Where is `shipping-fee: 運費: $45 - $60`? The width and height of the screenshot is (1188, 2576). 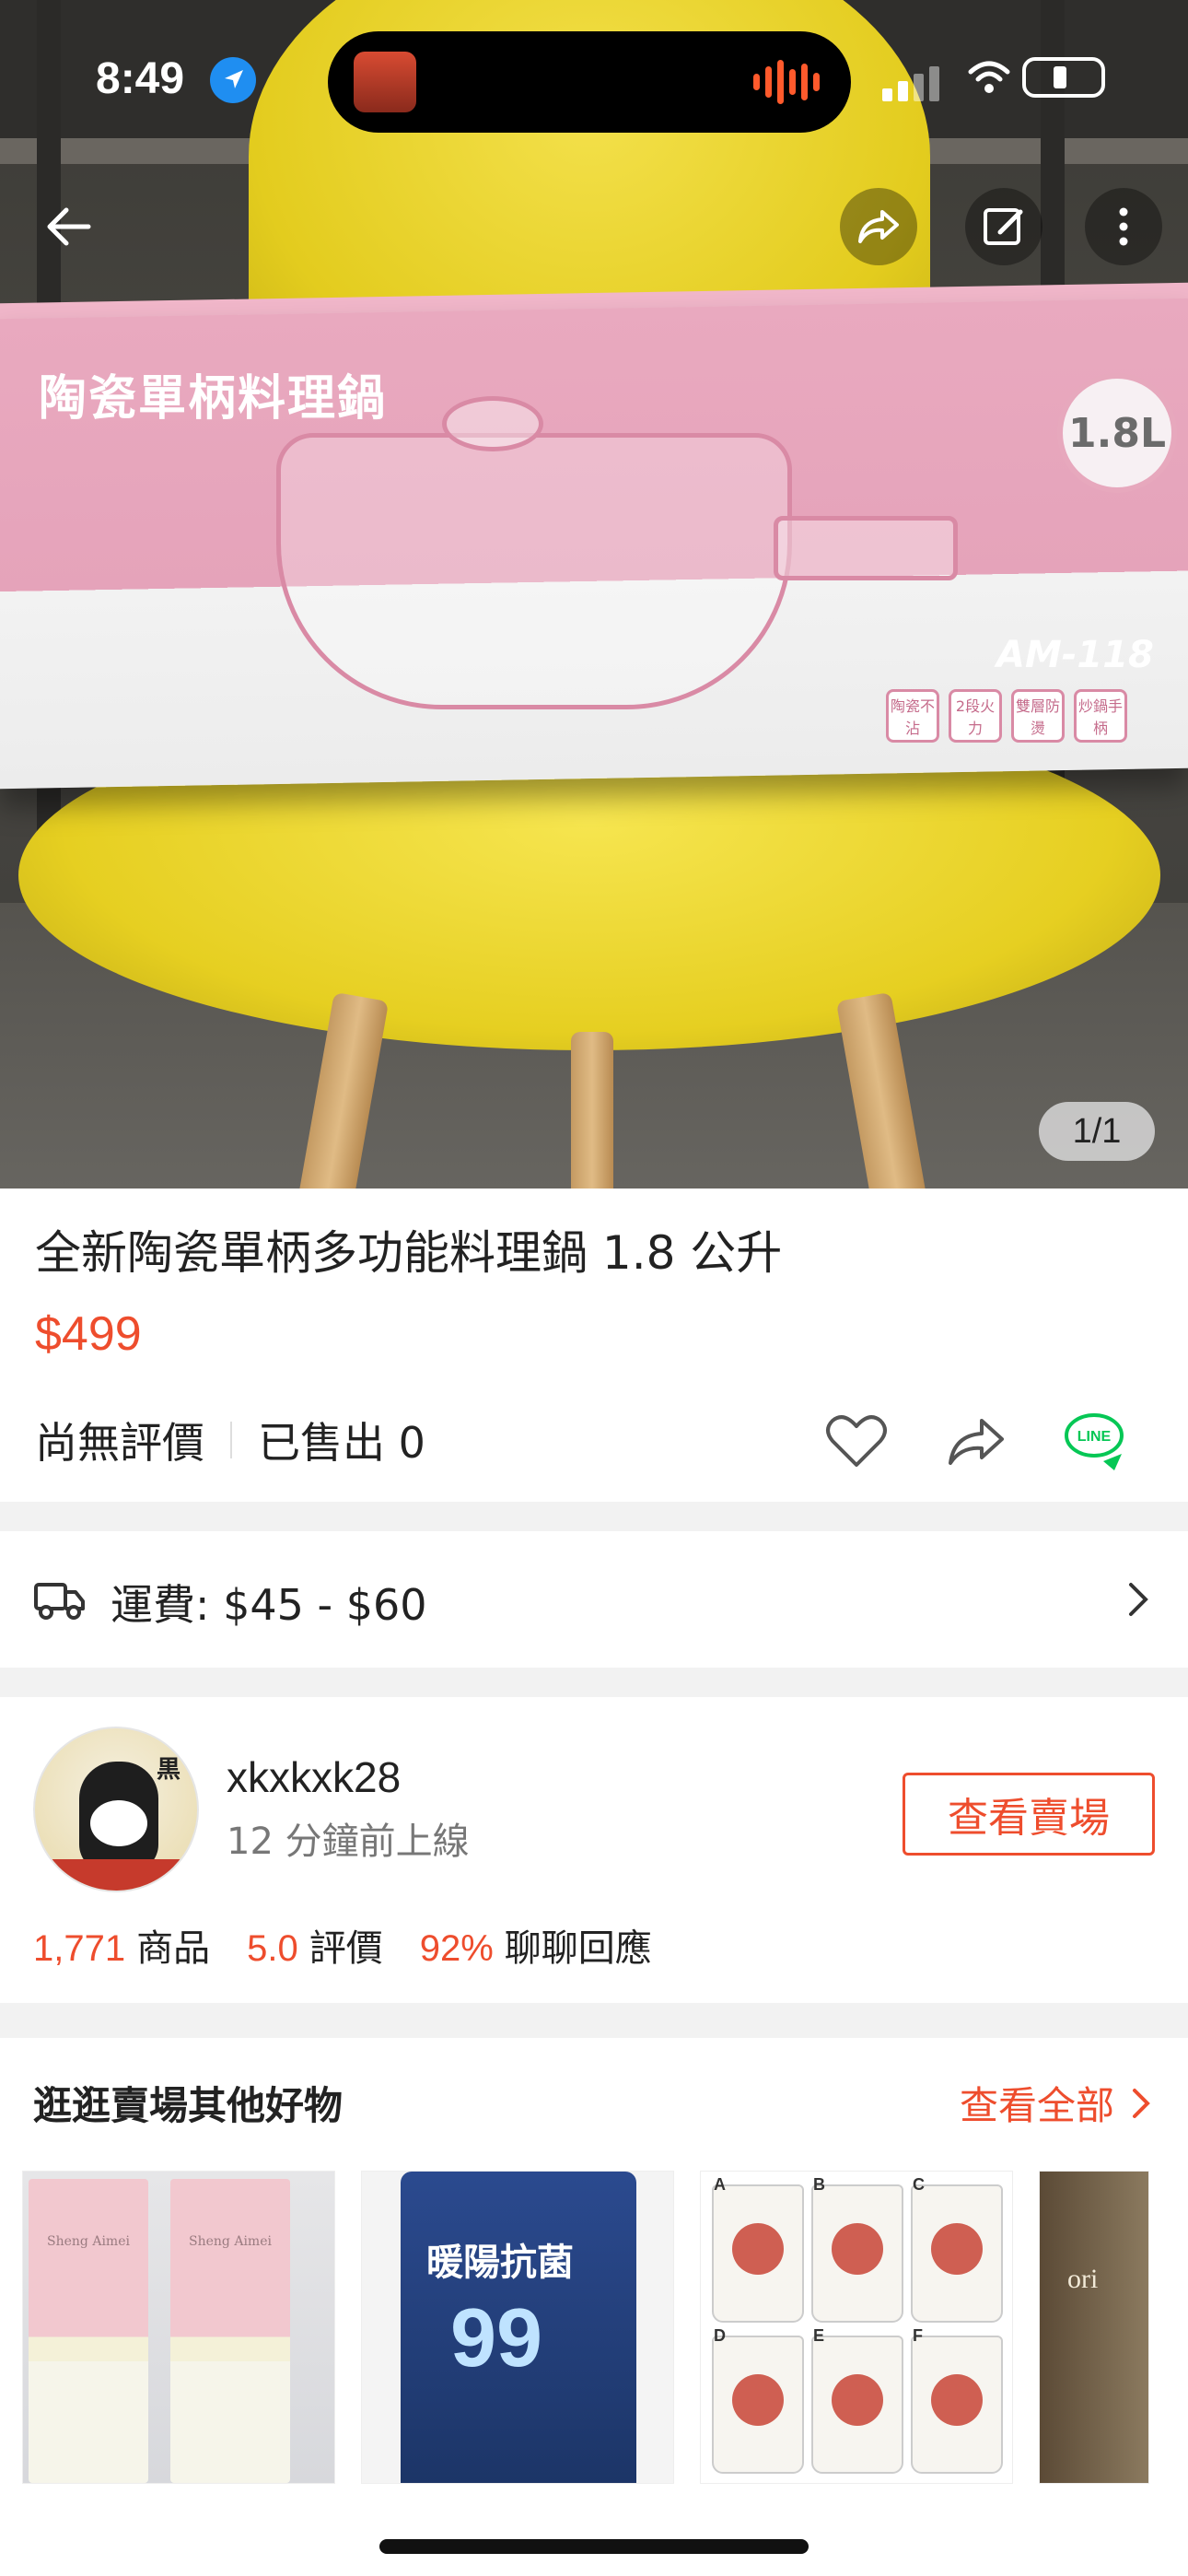
shipping-fee: 運費: $45 - $60 is located at coordinates (269, 1605).